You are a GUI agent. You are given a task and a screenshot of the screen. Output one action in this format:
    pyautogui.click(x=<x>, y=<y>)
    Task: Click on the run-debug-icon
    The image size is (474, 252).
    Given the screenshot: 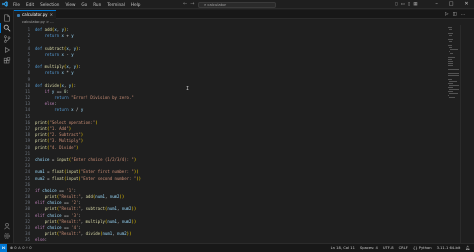 What is the action you would take?
    pyautogui.click(x=7, y=50)
    